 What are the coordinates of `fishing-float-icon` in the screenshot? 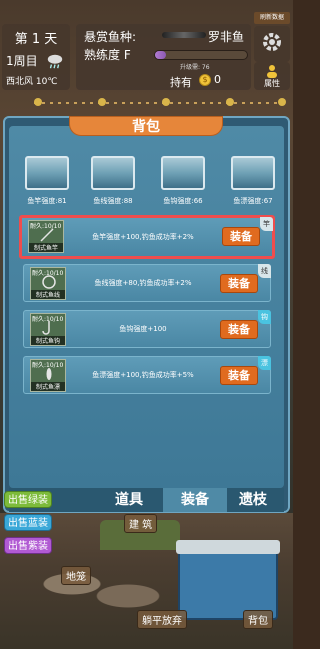 It's located at (49, 374).